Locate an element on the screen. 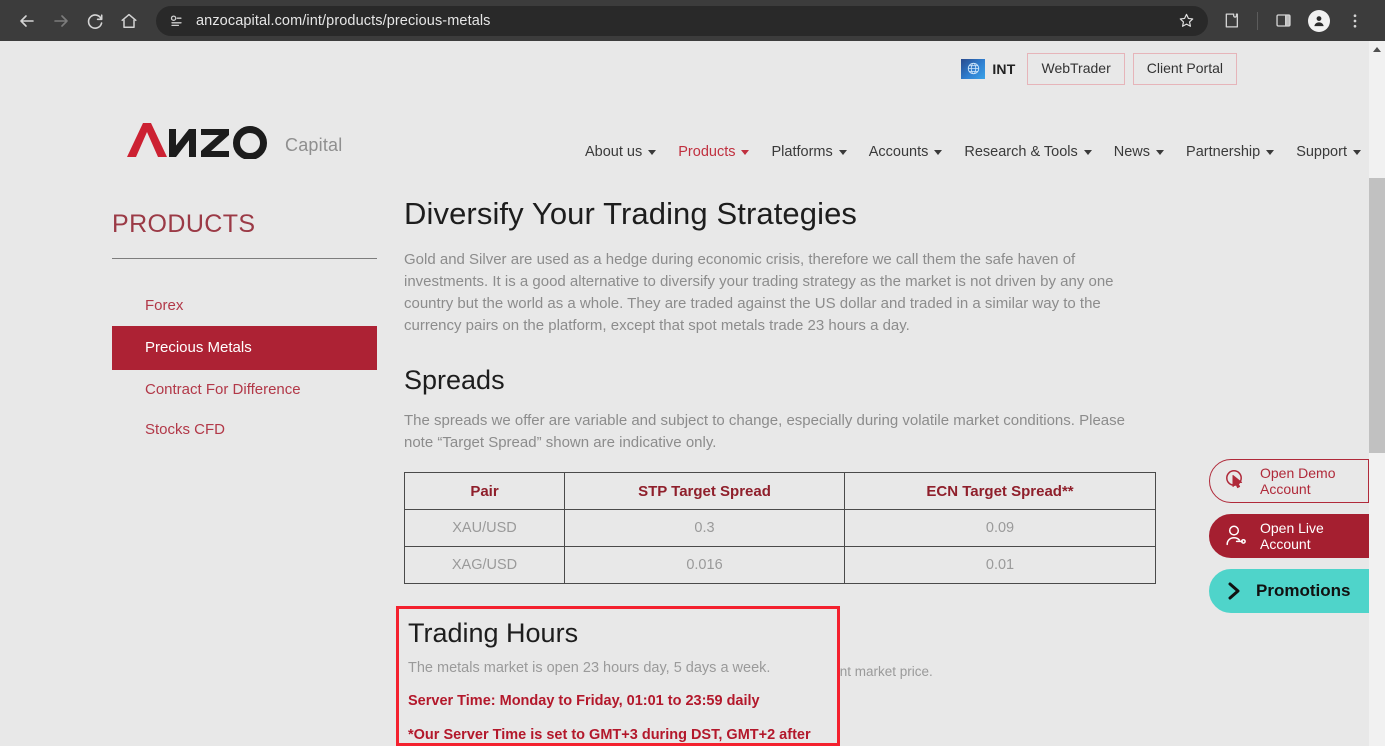 This screenshot has width=1385, height=746. sidebar-item-precious-metals: Precious Metals is located at coordinates (244, 348).